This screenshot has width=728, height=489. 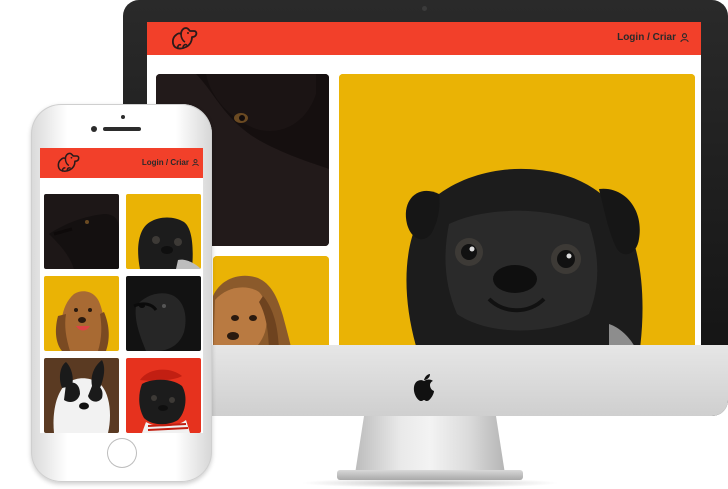 What do you see at coordinates (121, 163) in the screenshot?
I see `mobile-header: Login / Criar` at bounding box center [121, 163].